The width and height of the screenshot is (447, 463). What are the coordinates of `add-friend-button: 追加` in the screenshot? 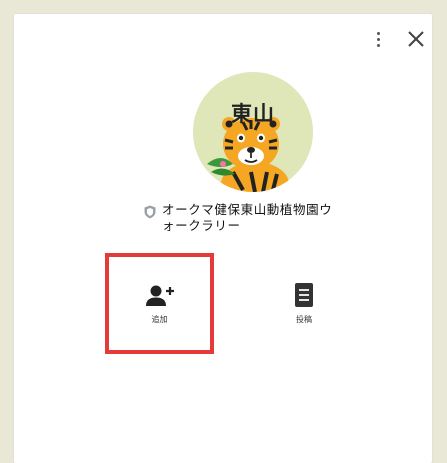 It's located at (159, 303).